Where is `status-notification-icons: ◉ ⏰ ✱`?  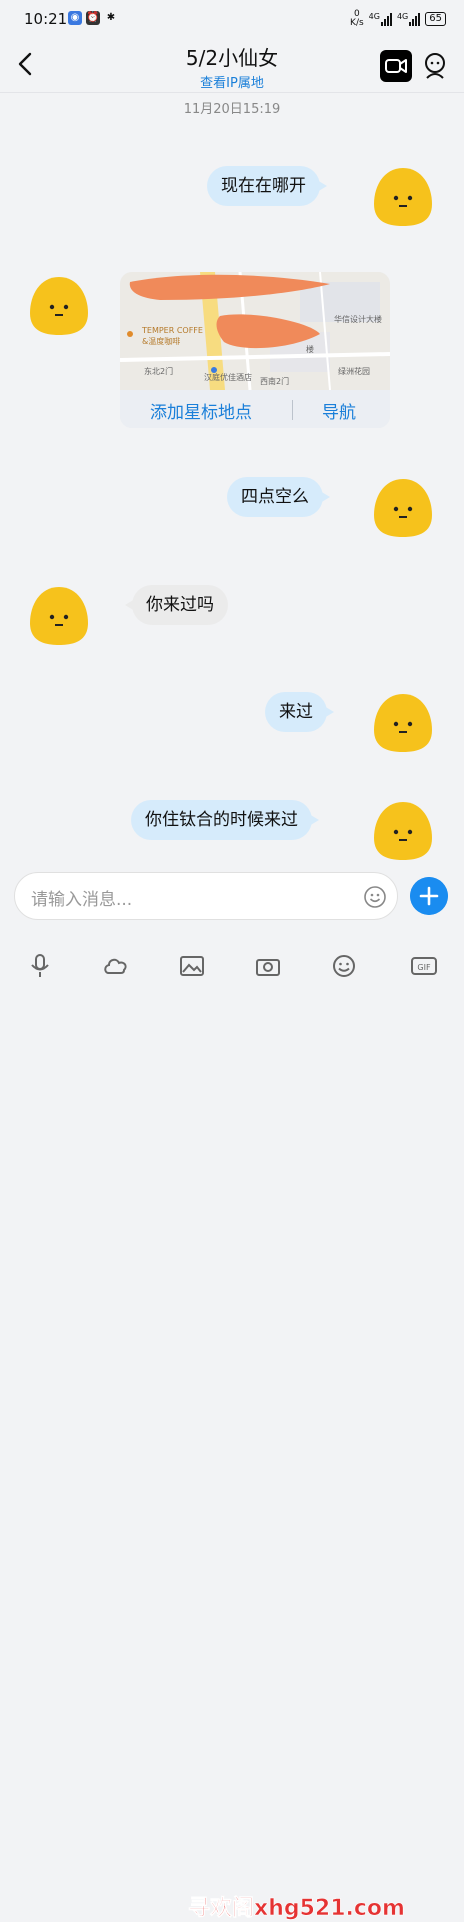 status-notification-icons: ◉ ⏰ ✱ is located at coordinates (93, 18).